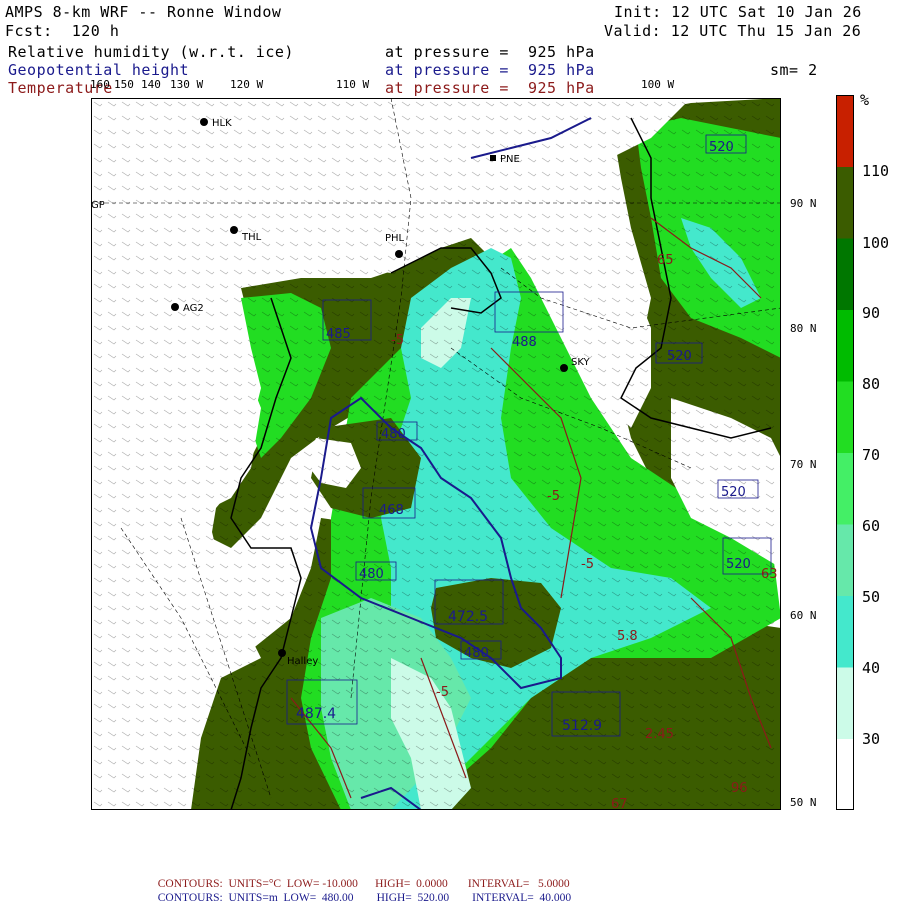 Image resolution: width=900 pixels, height=904 pixels. Describe the element at coordinates (338, 334) in the screenshot. I see `low-label-485: 485` at that location.